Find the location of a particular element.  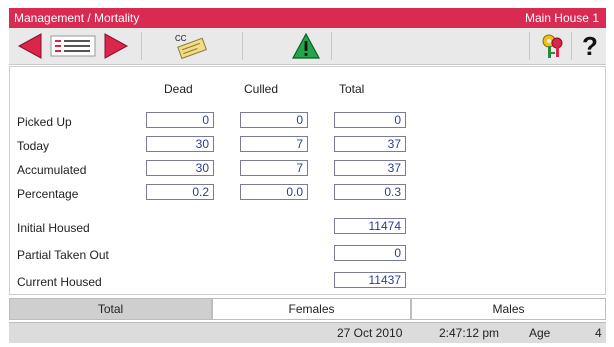

toolbar: CC ? is located at coordinates (307, 46).